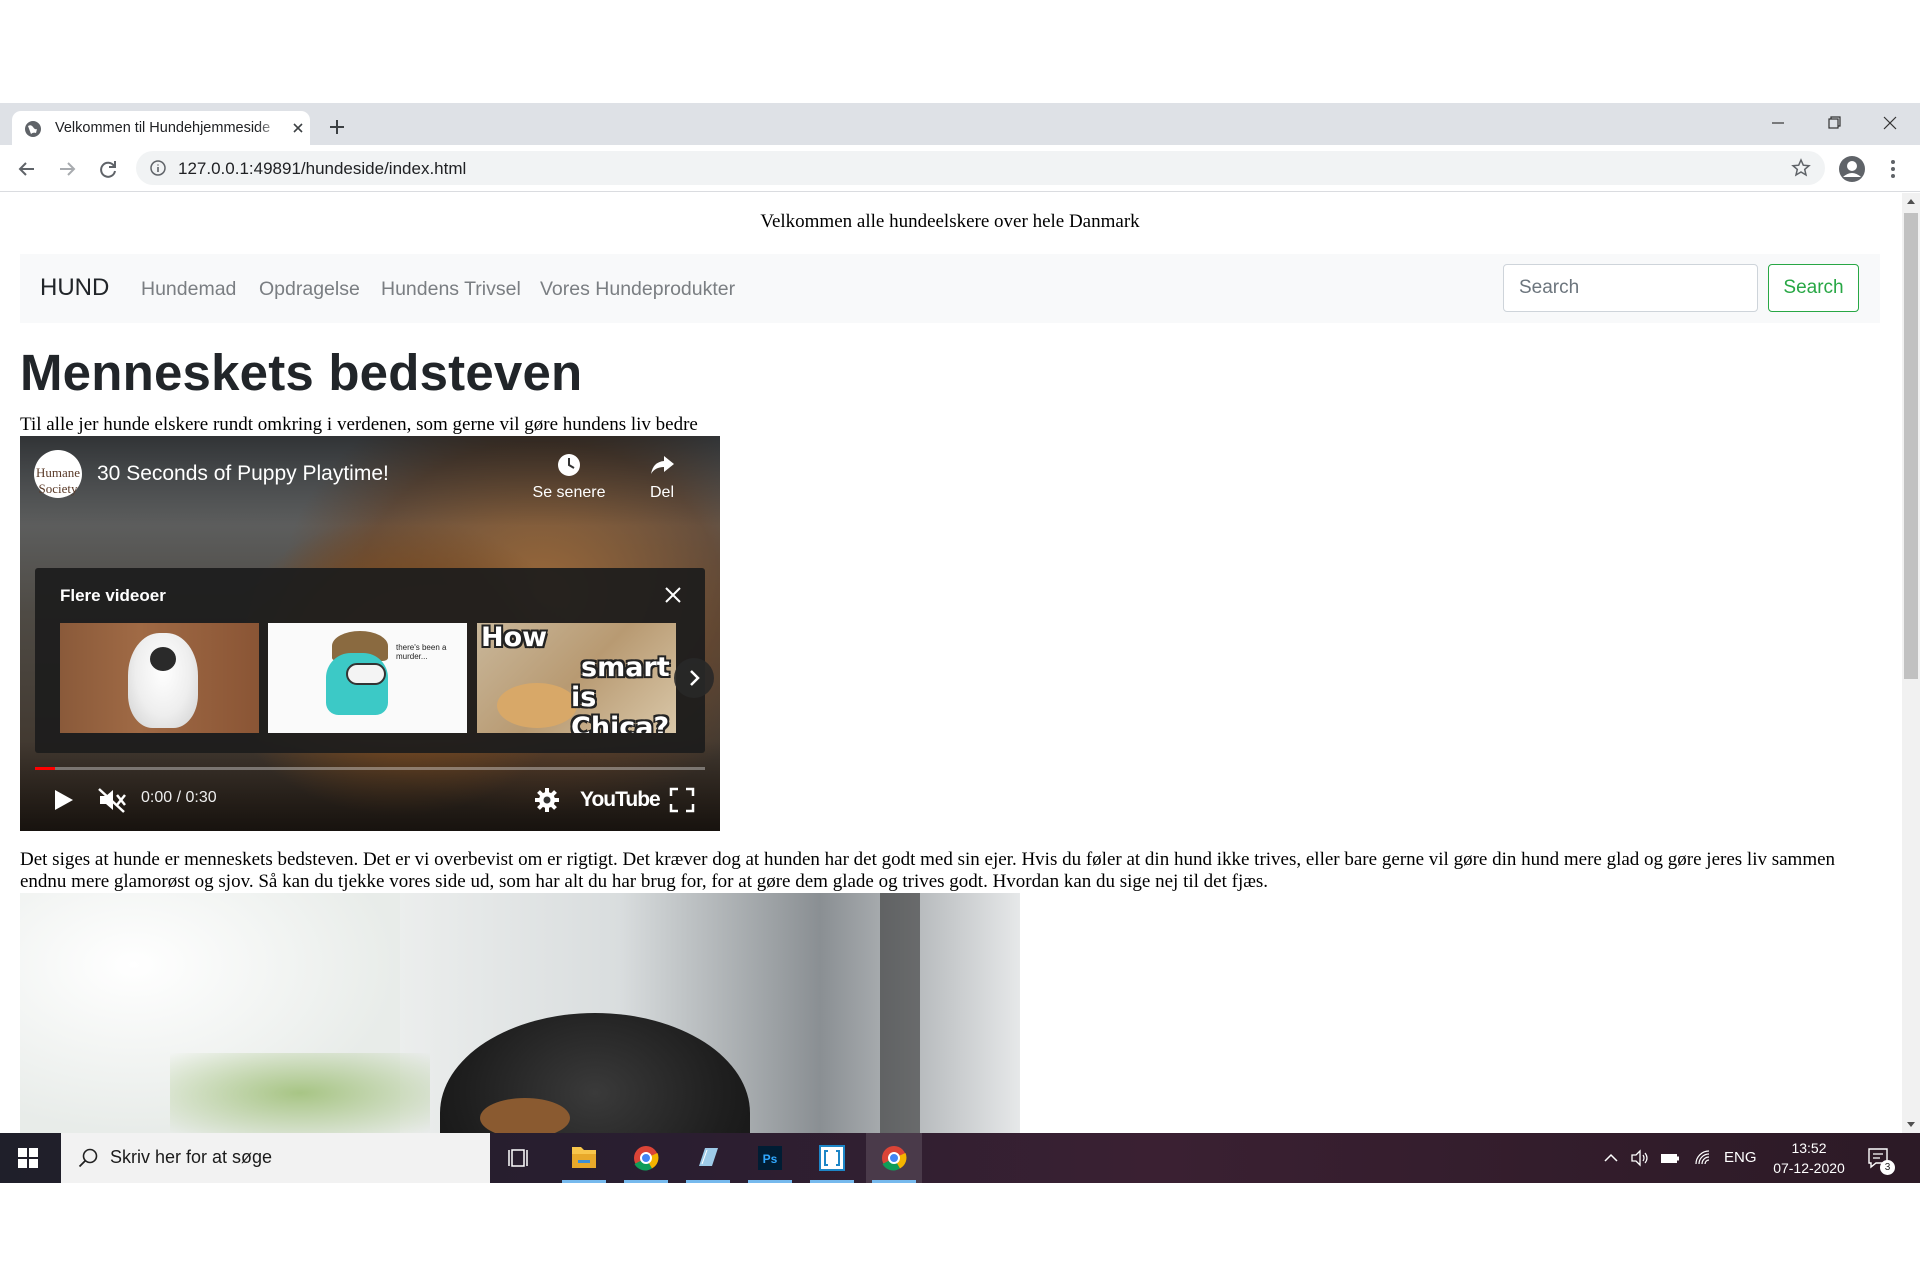 Image resolution: width=1920 pixels, height=1280 pixels. I want to click on chrome-icon, so click(646, 1158).